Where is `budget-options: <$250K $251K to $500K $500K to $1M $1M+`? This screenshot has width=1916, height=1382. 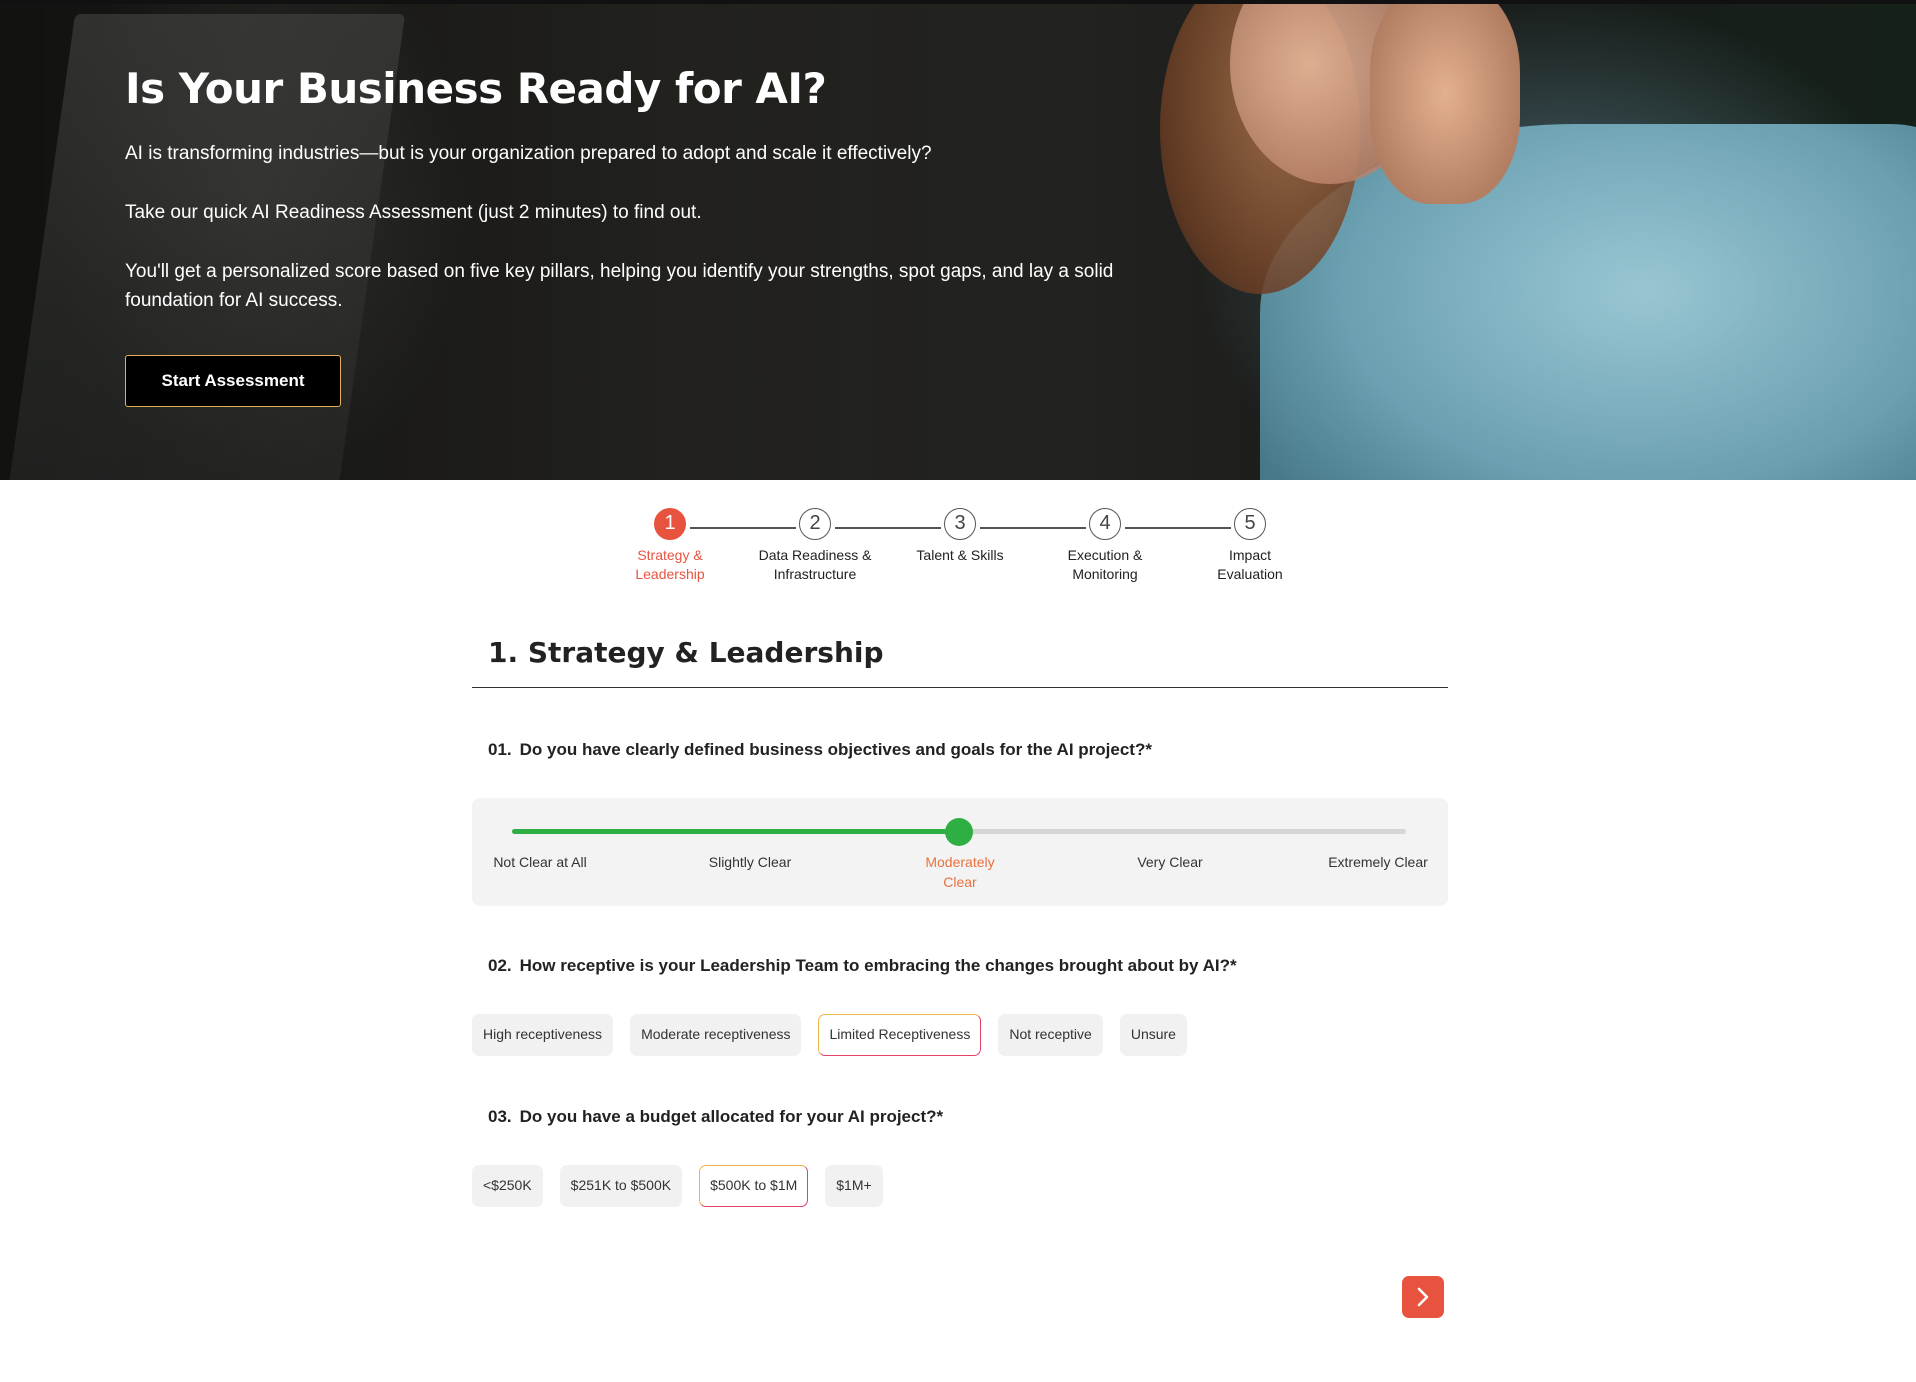 budget-options: <$250K $251K to $500K $500K to $1M $1M+ is located at coordinates (677, 1186).